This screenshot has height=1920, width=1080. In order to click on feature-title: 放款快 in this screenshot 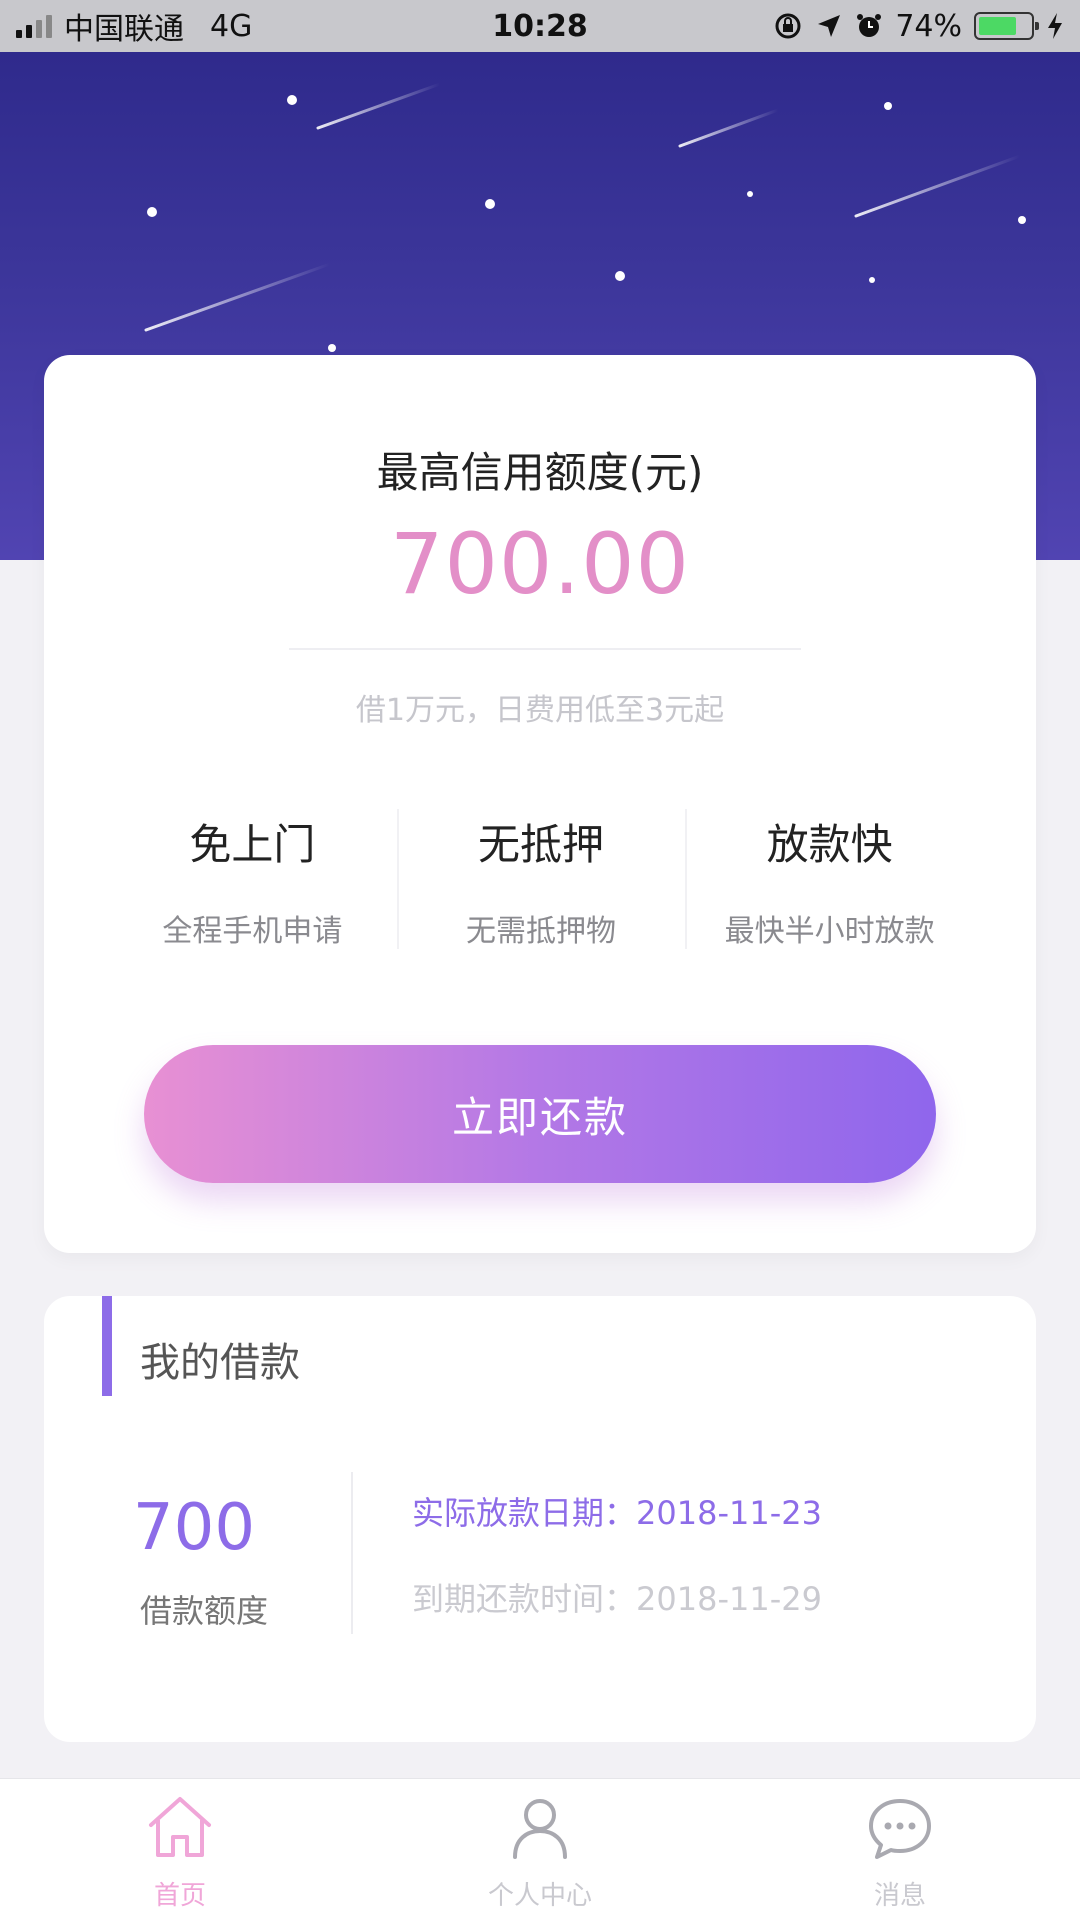, I will do `click(829, 844)`.